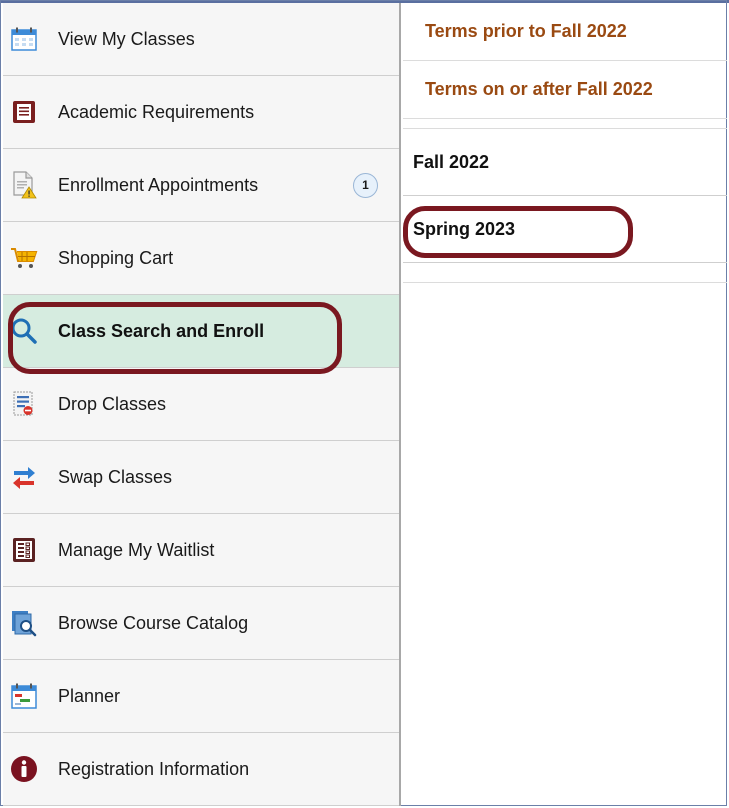  Describe the element at coordinates (24, 477) in the screenshot. I see `swap-arrows-icon` at that location.